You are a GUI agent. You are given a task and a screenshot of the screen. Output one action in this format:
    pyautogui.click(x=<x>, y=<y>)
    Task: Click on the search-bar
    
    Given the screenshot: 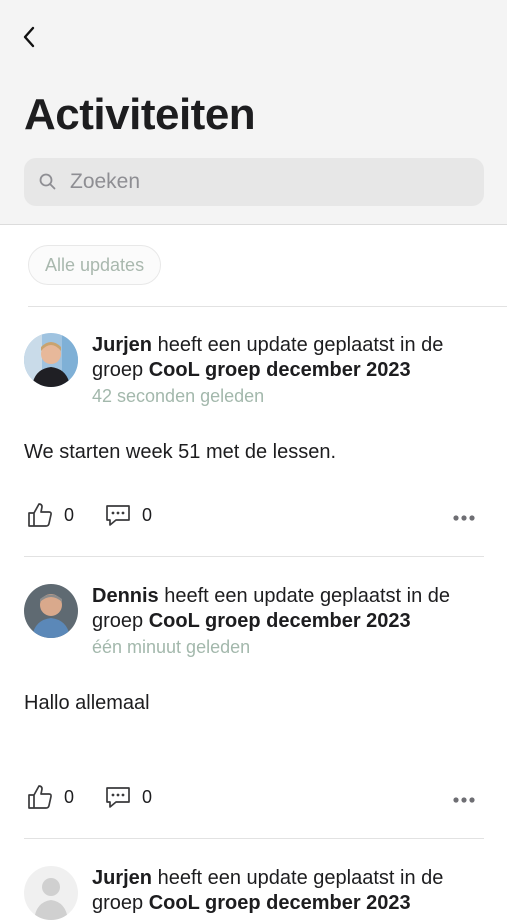 What is the action you would take?
    pyautogui.click(x=254, y=182)
    